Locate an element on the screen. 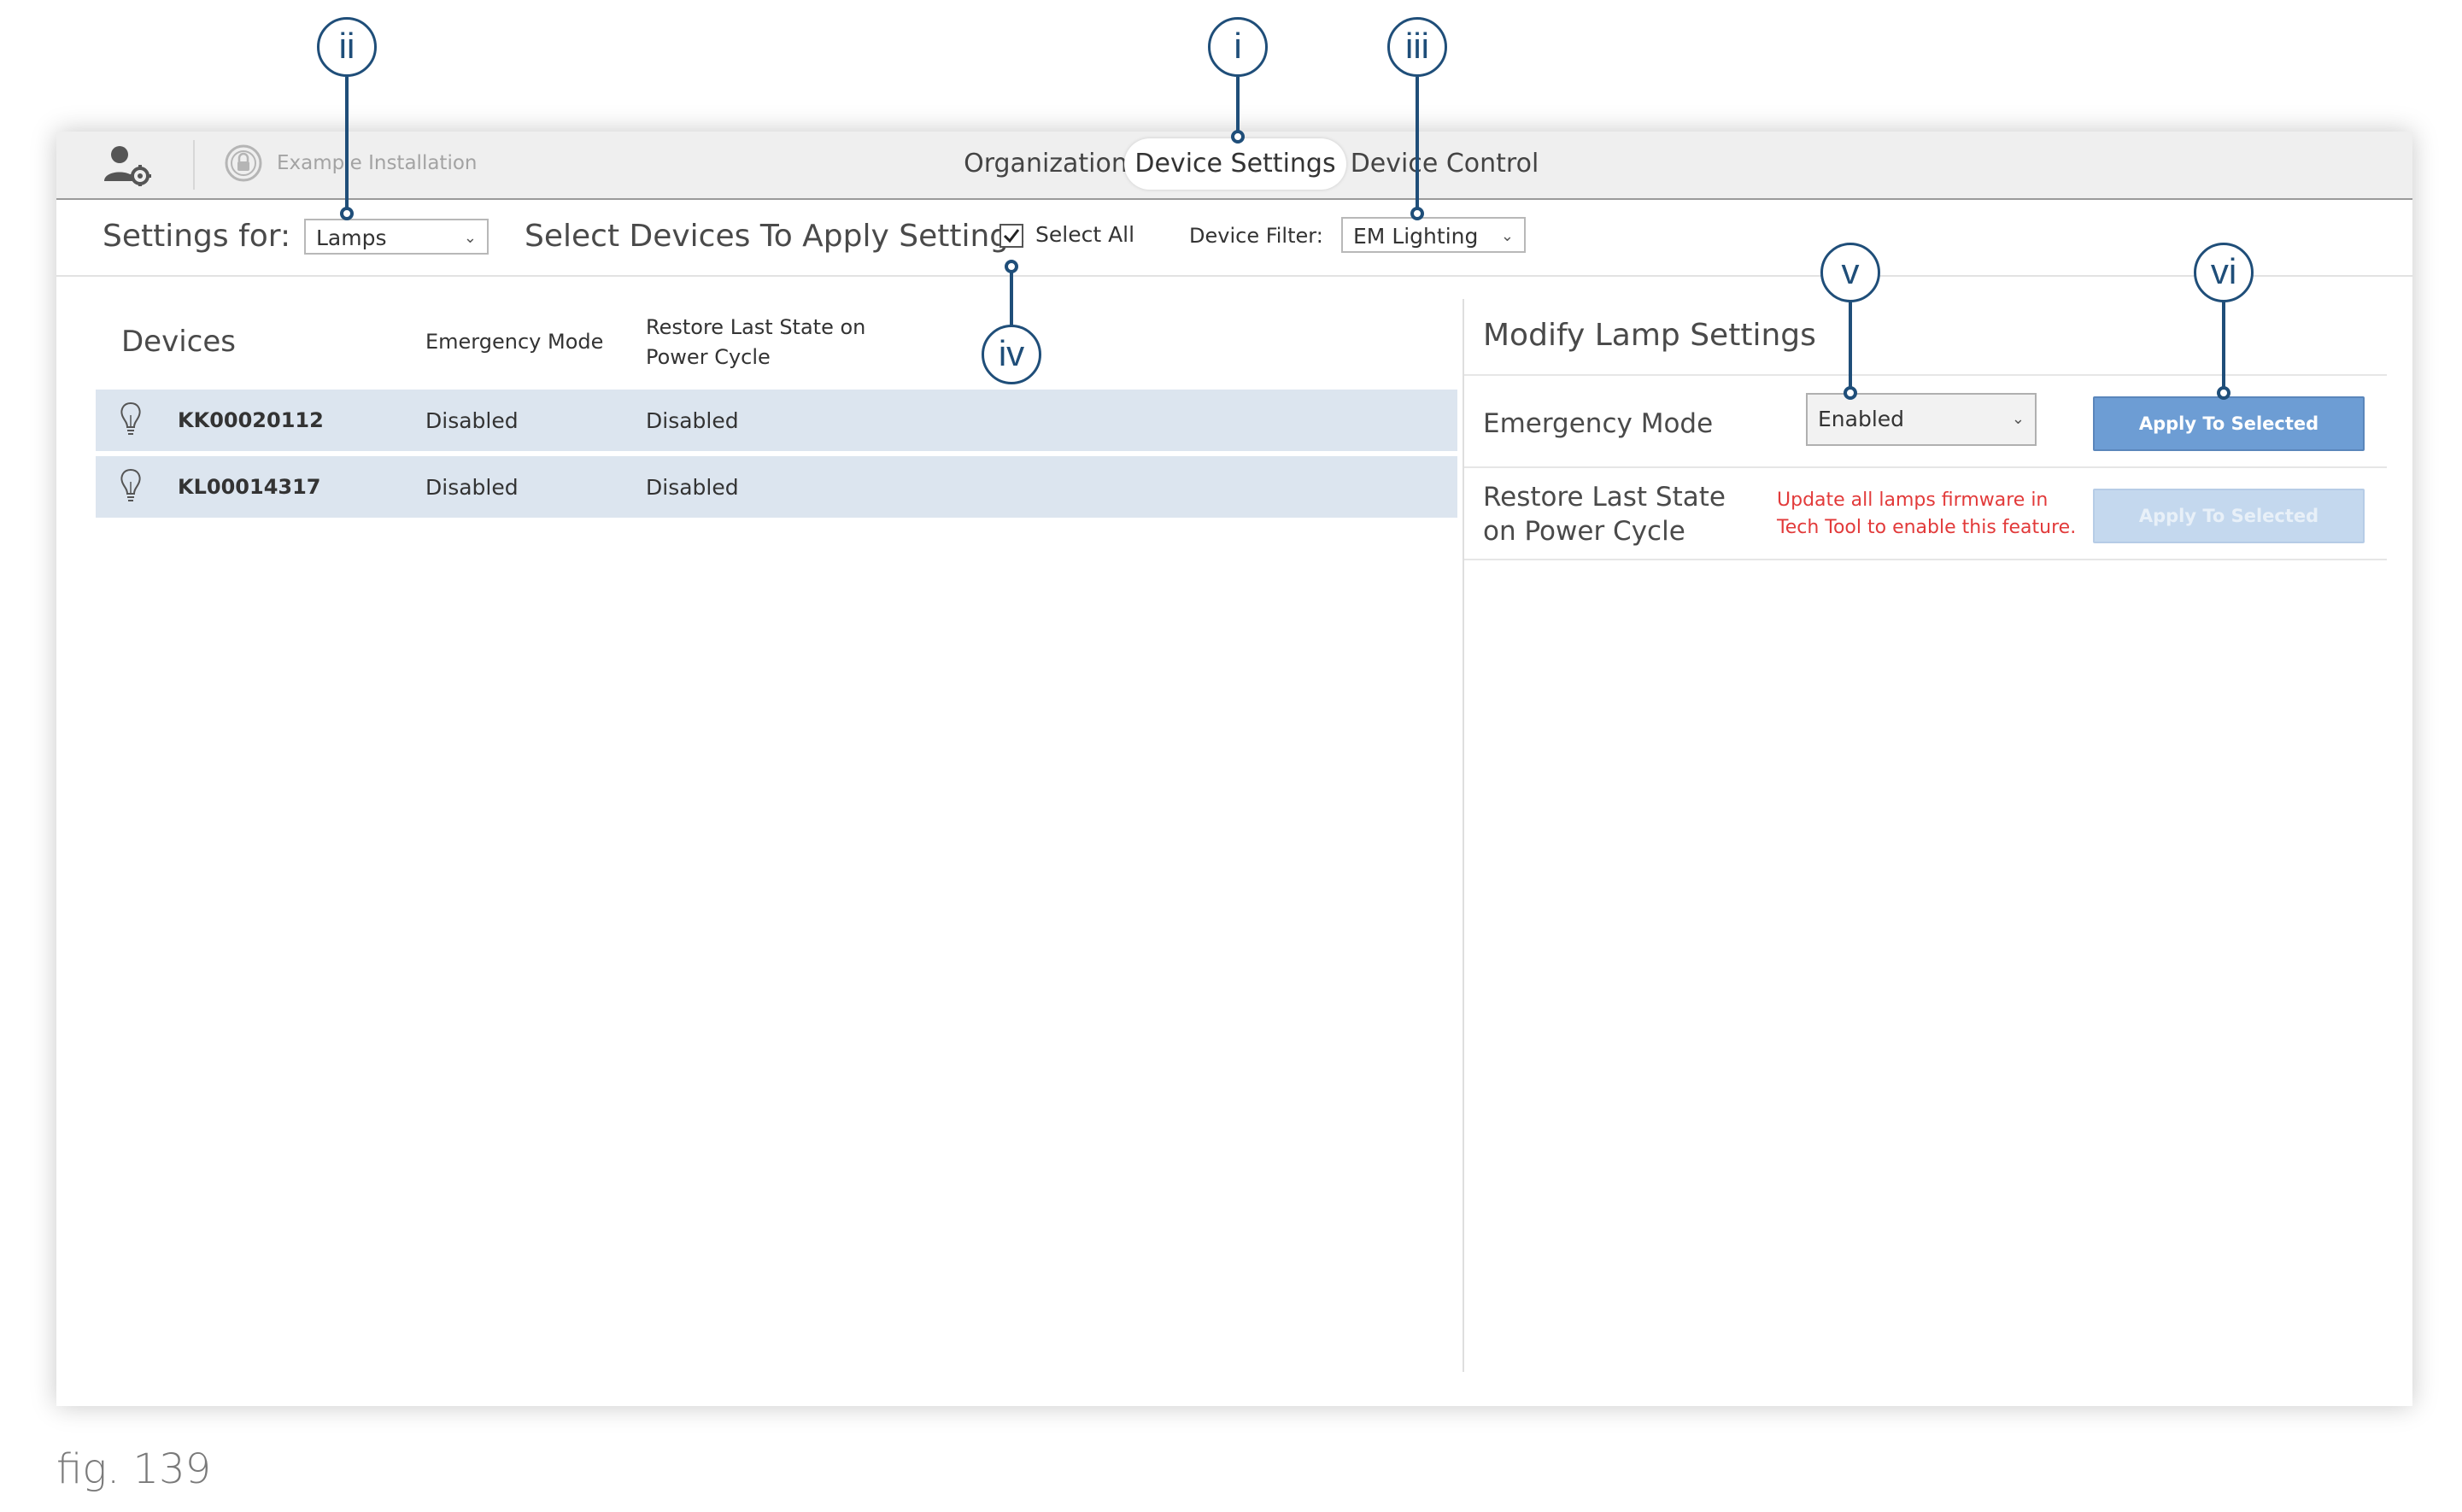 This screenshot has width=2462, height=1512. tab-device-control: Device Control is located at coordinates (1444, 164).